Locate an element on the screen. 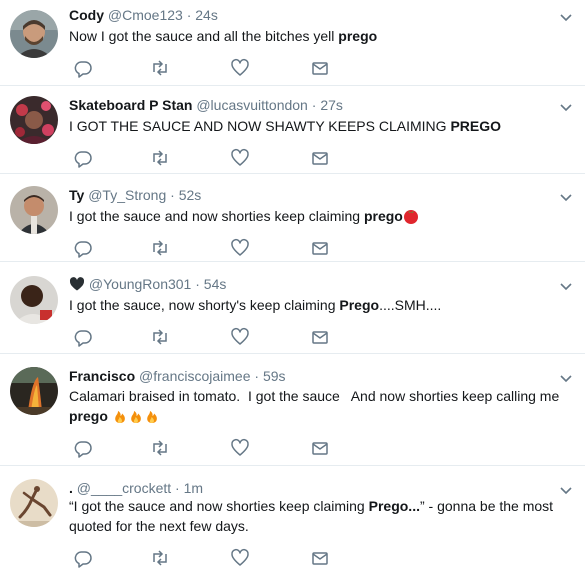  timestamp: 24s is located at coordinates (206, 15).